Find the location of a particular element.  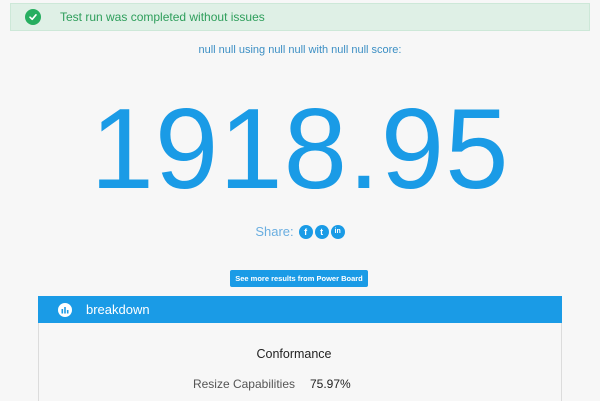

breakdown-title: breakdown is located at coordinates (118, 309).